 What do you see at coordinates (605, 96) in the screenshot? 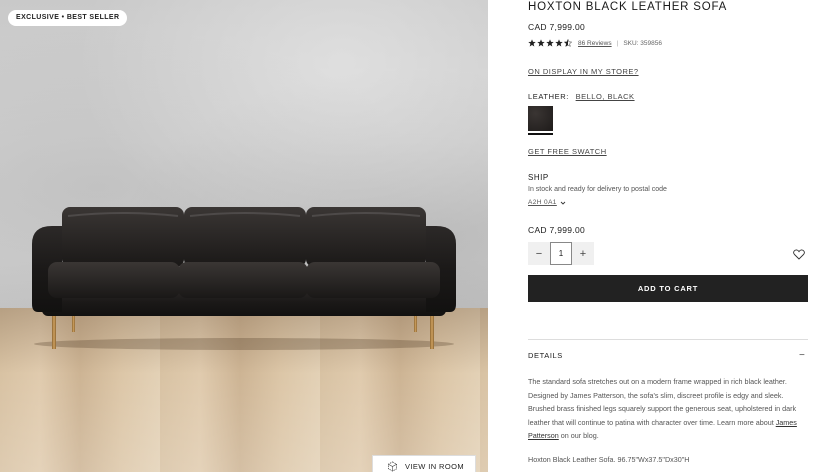
I see `leather-value-link: BELLO, BLACK` at bounding box center [605, 96].